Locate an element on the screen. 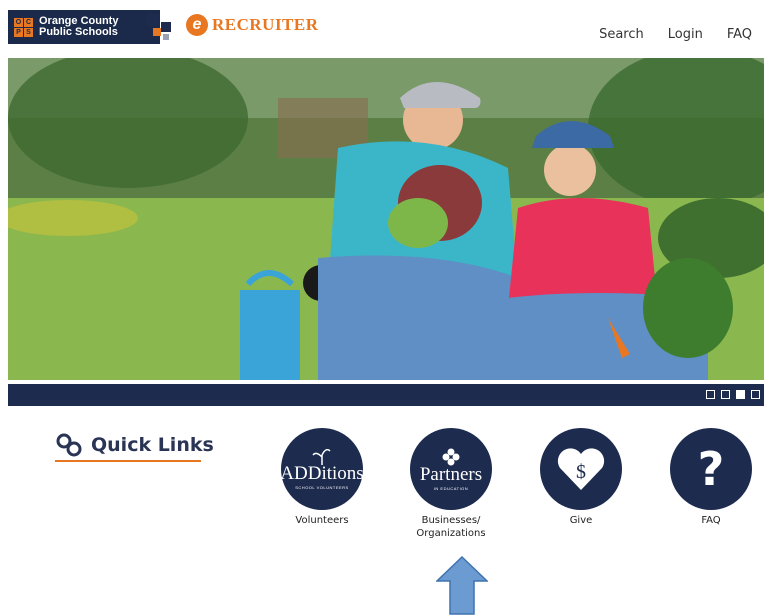 Image resolution: width=764 pixels, height=615 pixels. ocps-logo: O C P S Orange County Public Schools is located at coordinates (84, 27).